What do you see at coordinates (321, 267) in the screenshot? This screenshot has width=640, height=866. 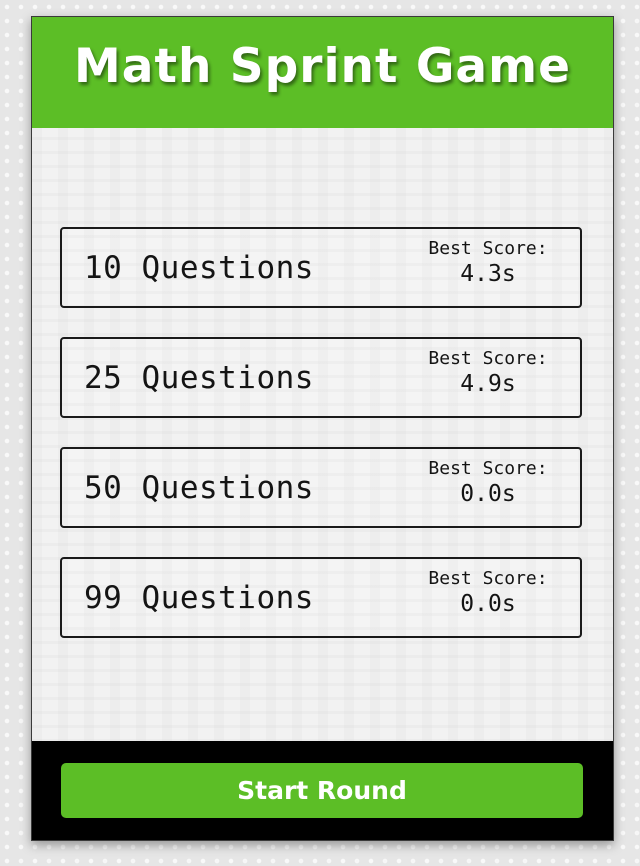 I see `question-option-10: 10 Questions Best Score: 4.3s` at bounding box center [321, 267].